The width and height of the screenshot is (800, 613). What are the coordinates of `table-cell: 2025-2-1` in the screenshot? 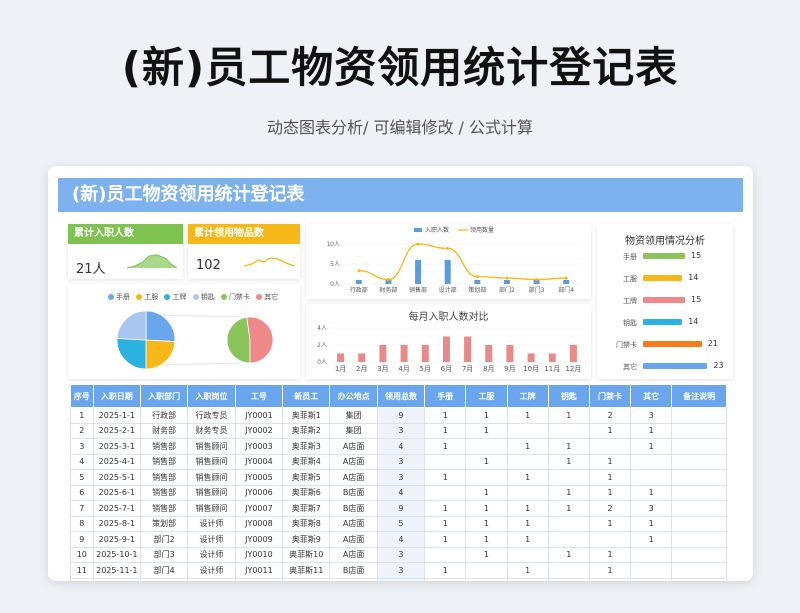 It's located at (117, 430).